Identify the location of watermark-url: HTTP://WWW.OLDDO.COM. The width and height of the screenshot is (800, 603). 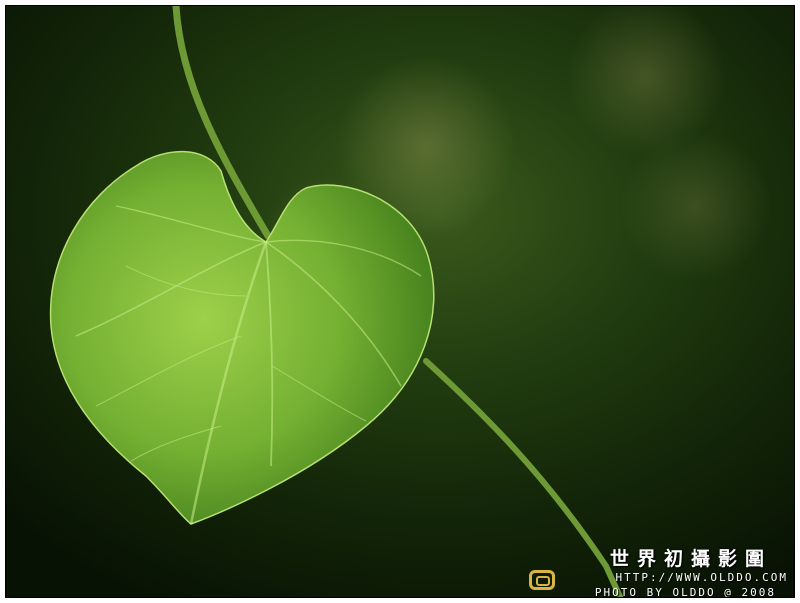
(701, 577).